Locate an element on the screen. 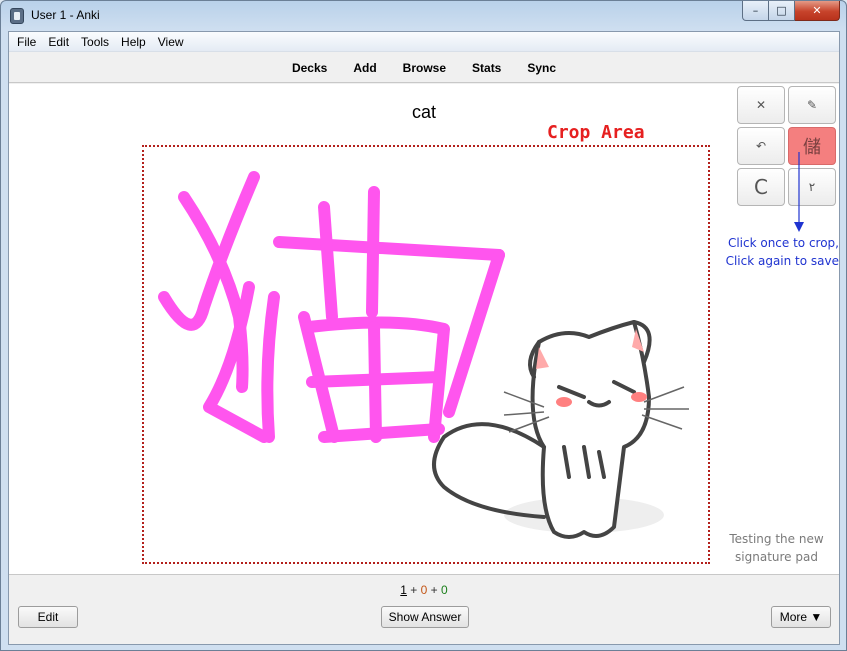 This screenshot has width=847, height=651. title-bar: User 1 - Anki – □ ✕ is located at coordinates (423, 16).